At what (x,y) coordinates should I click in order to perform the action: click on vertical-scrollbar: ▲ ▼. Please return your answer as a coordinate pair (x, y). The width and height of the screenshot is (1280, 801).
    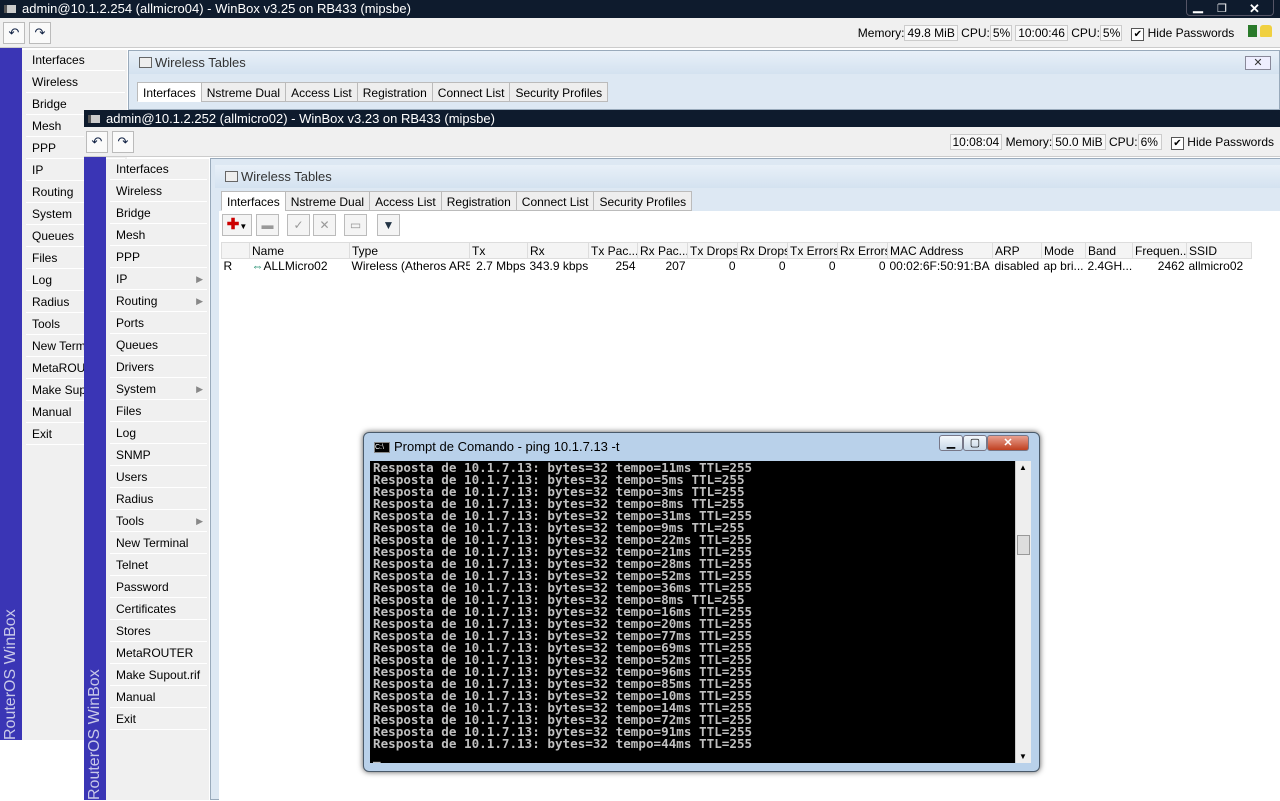
    Looking at the image, I should click on (1023, 612).